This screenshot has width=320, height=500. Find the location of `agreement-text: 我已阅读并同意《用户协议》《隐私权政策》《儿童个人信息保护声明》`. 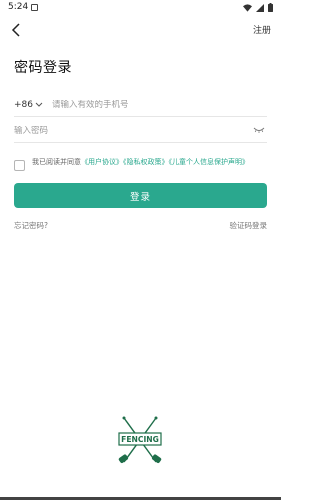

agreement-text: 我已阅读并同意《用户协议》《隐私权政策》《儿童个人信息保护声明》 is located at coordinates (147, 162).